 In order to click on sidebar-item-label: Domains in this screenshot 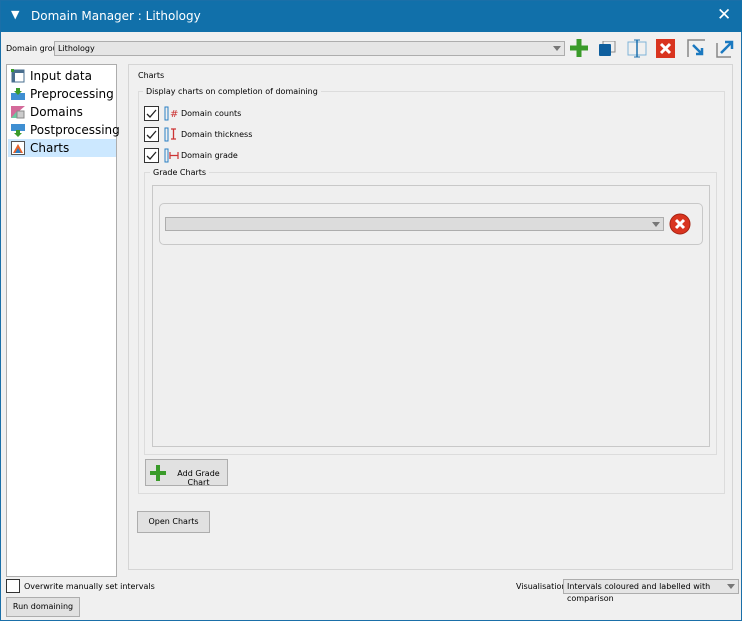, I will do `click(56, 112)`.